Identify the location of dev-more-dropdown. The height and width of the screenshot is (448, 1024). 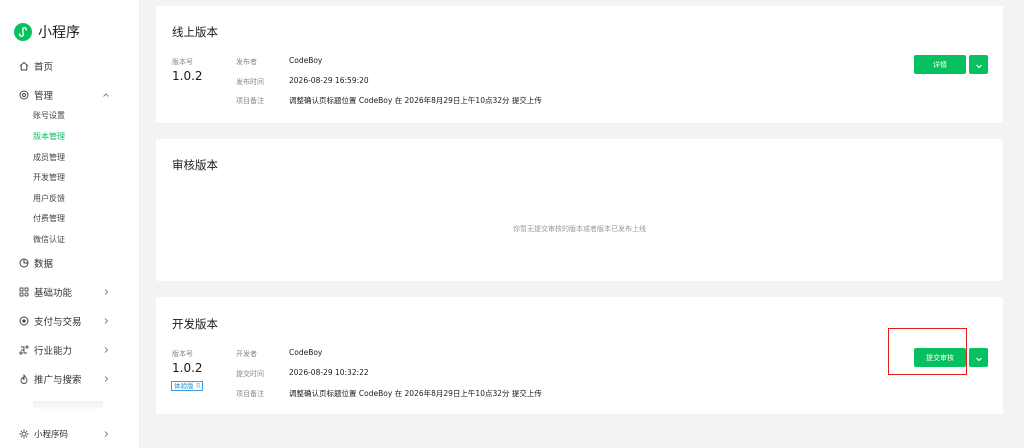
(978, 357).